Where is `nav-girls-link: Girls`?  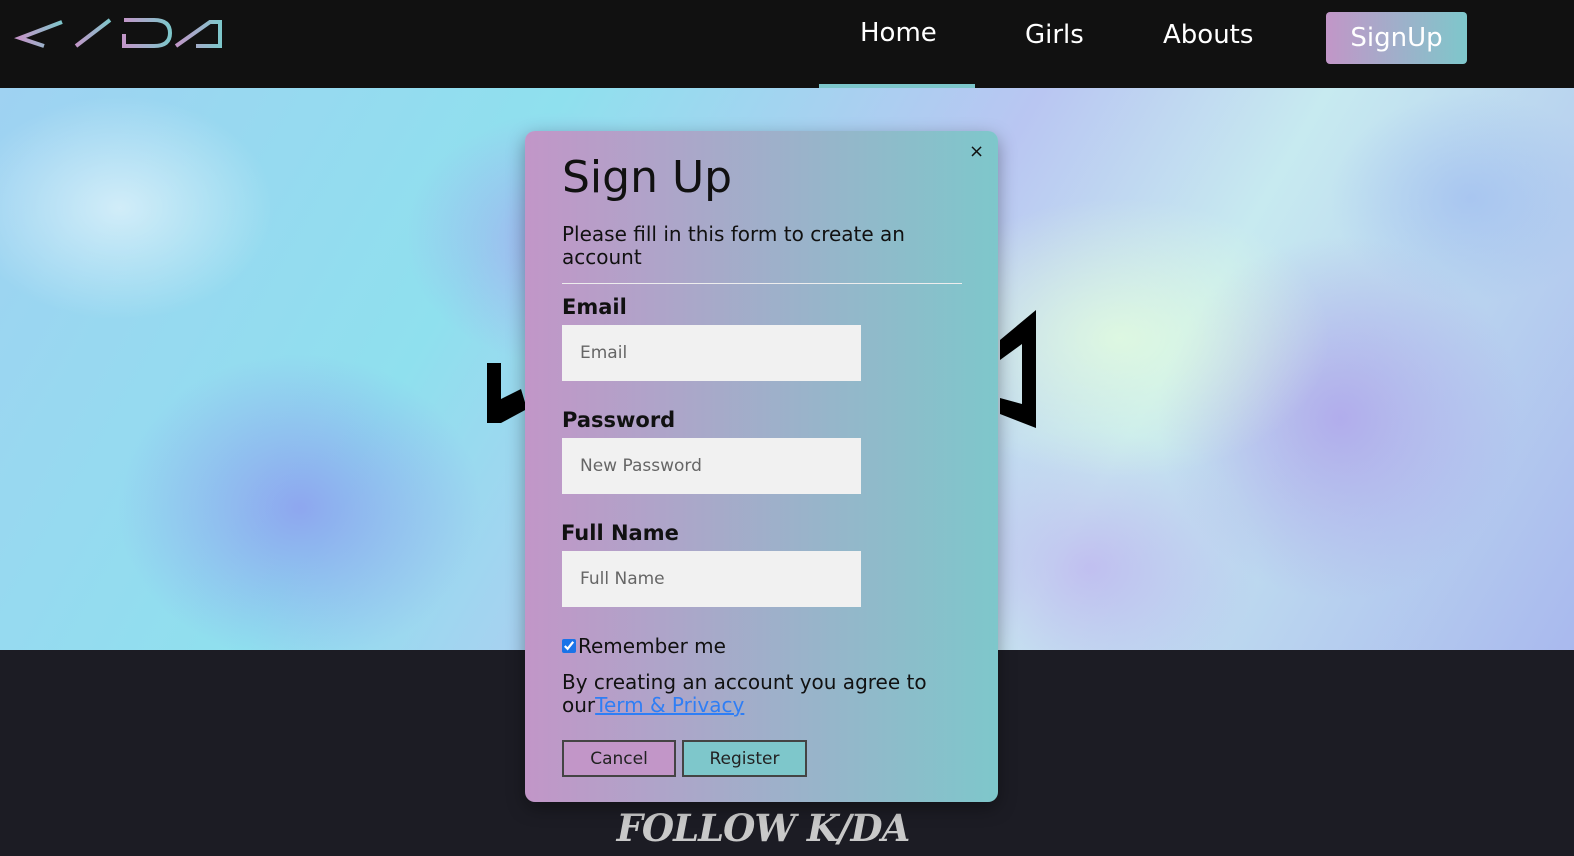 nav-girls-link: Girls is located at coordinates (1054, 35).